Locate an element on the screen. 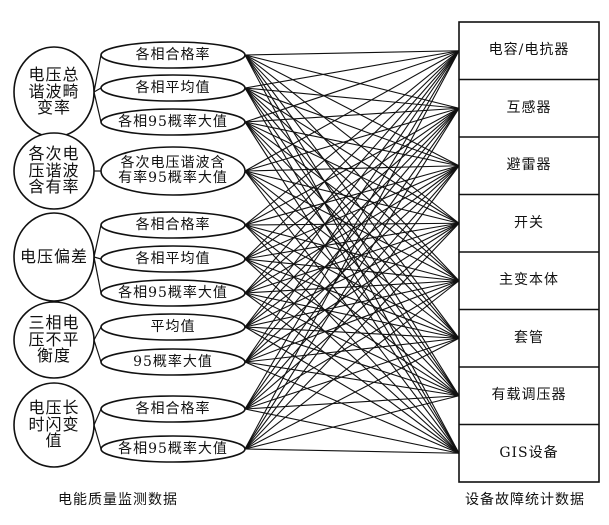 The height and width of the screenshot is (525, 609). power-quality-caption: 电能质量监测数据 is located at coordinates (118, 500).